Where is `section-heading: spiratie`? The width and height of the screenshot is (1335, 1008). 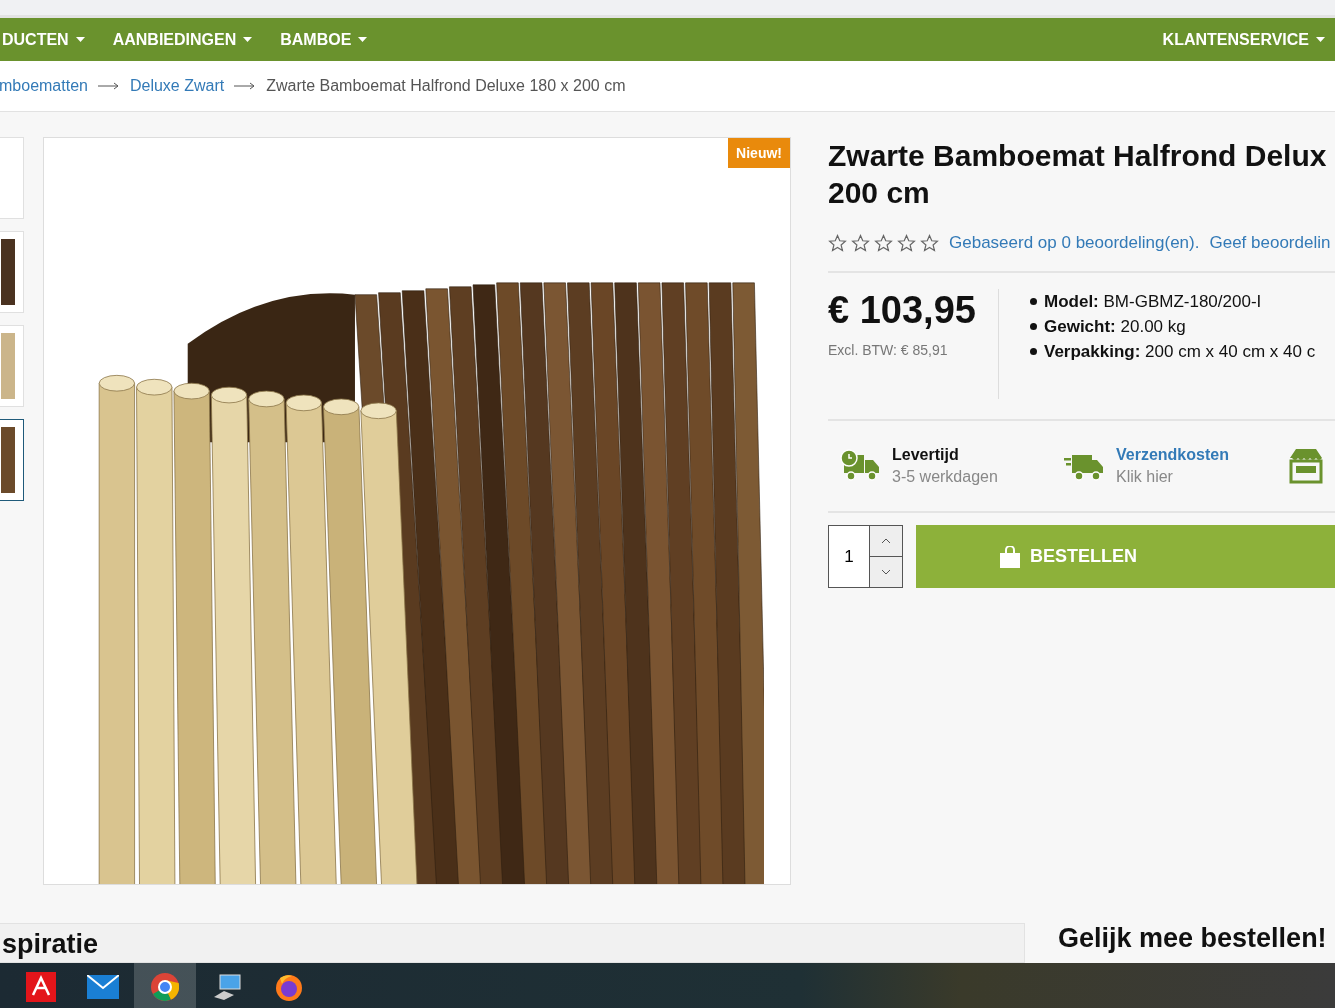 section-heading: spiratie is located at coordinates (51, 944).